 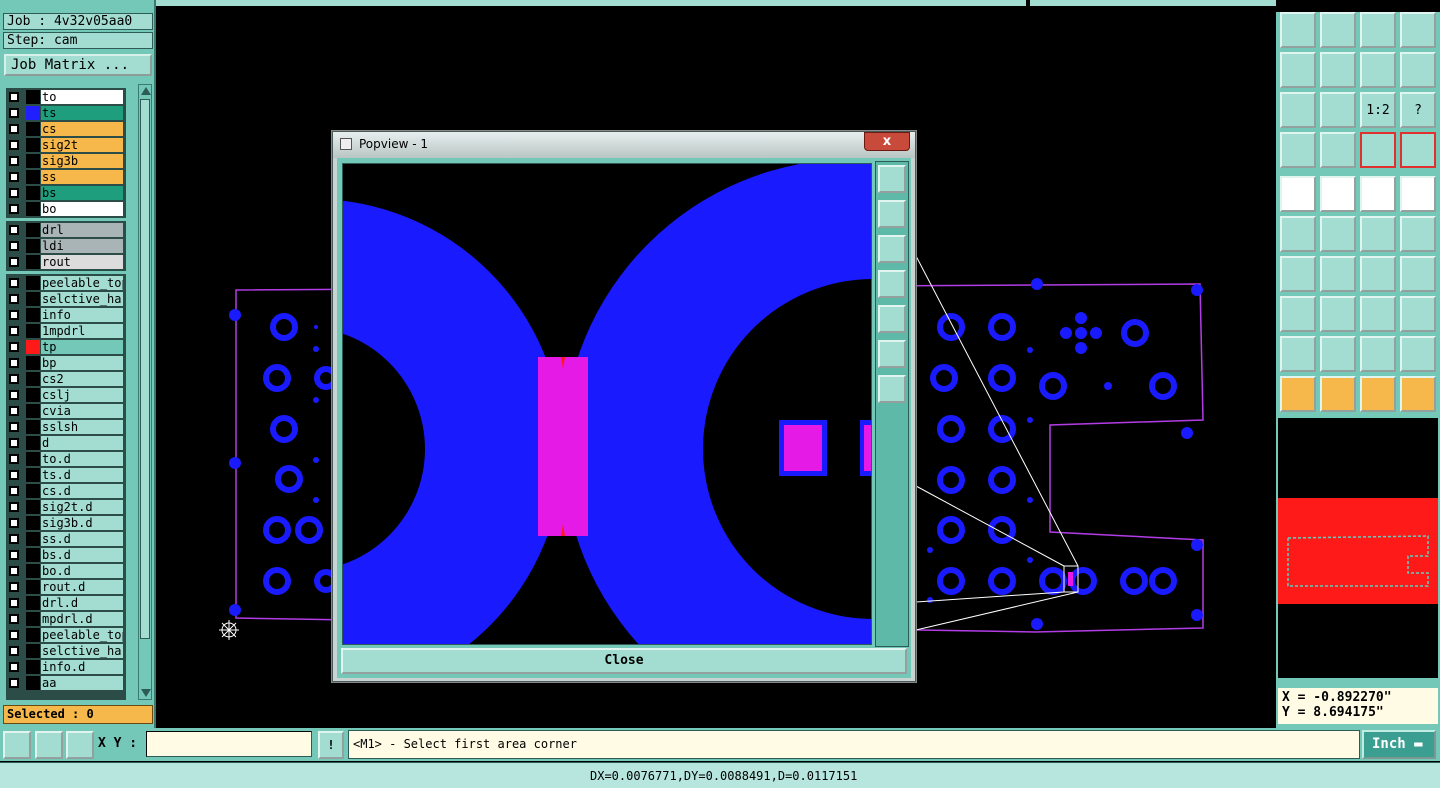 I want to click on layer-row: ts, so click(x=66, y=113).